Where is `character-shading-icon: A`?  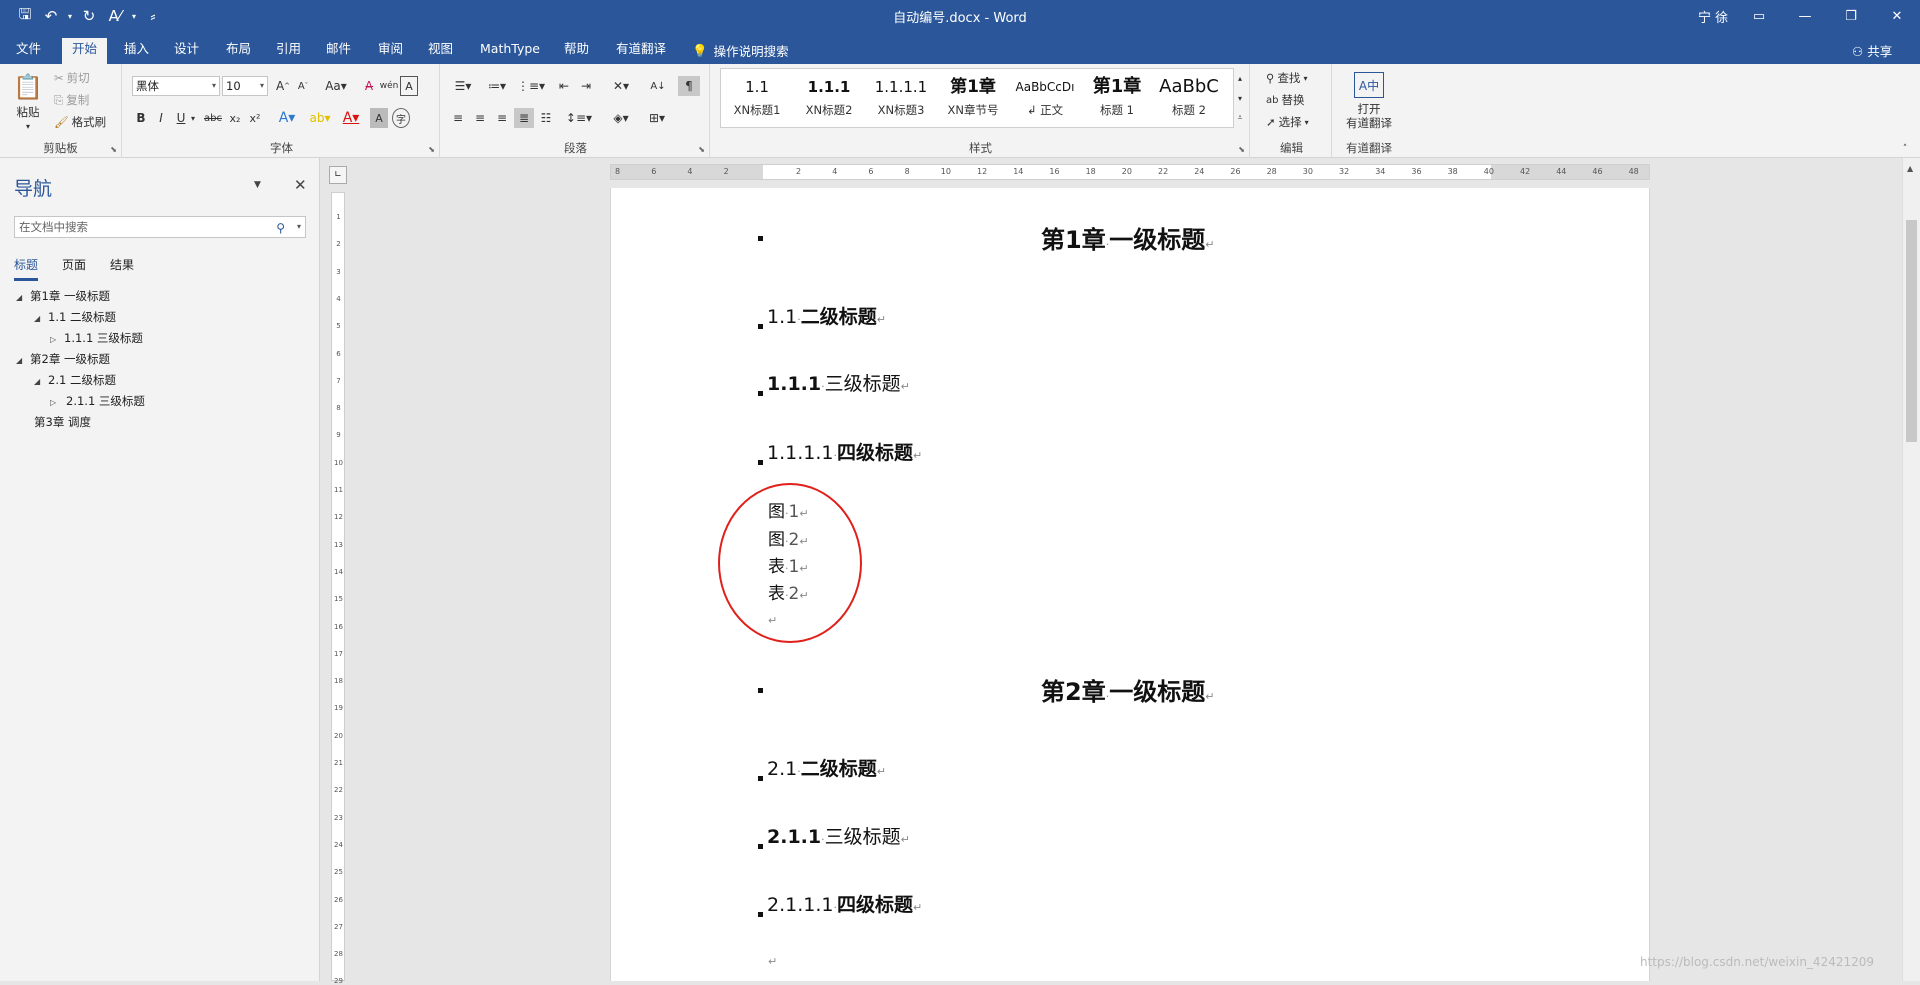
character-shading-icon: A is located at coordinates (379, 118).